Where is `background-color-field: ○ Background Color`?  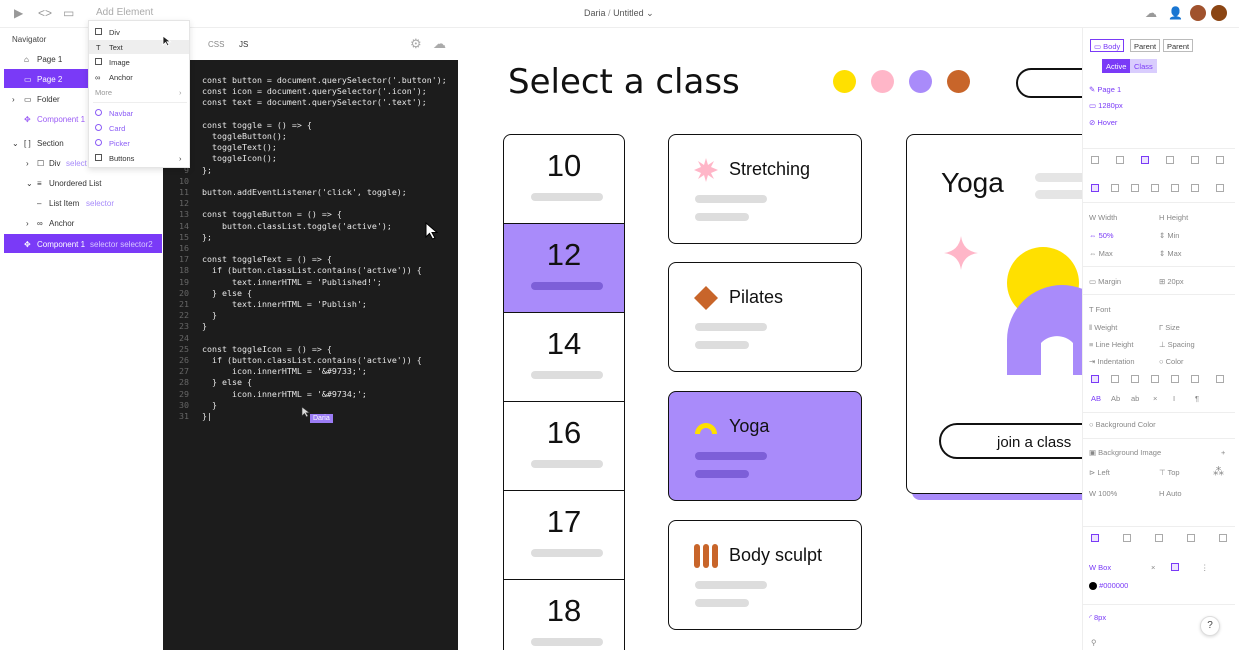
background-color-field: ○ Background Color is located at coordinates (1122, 424).